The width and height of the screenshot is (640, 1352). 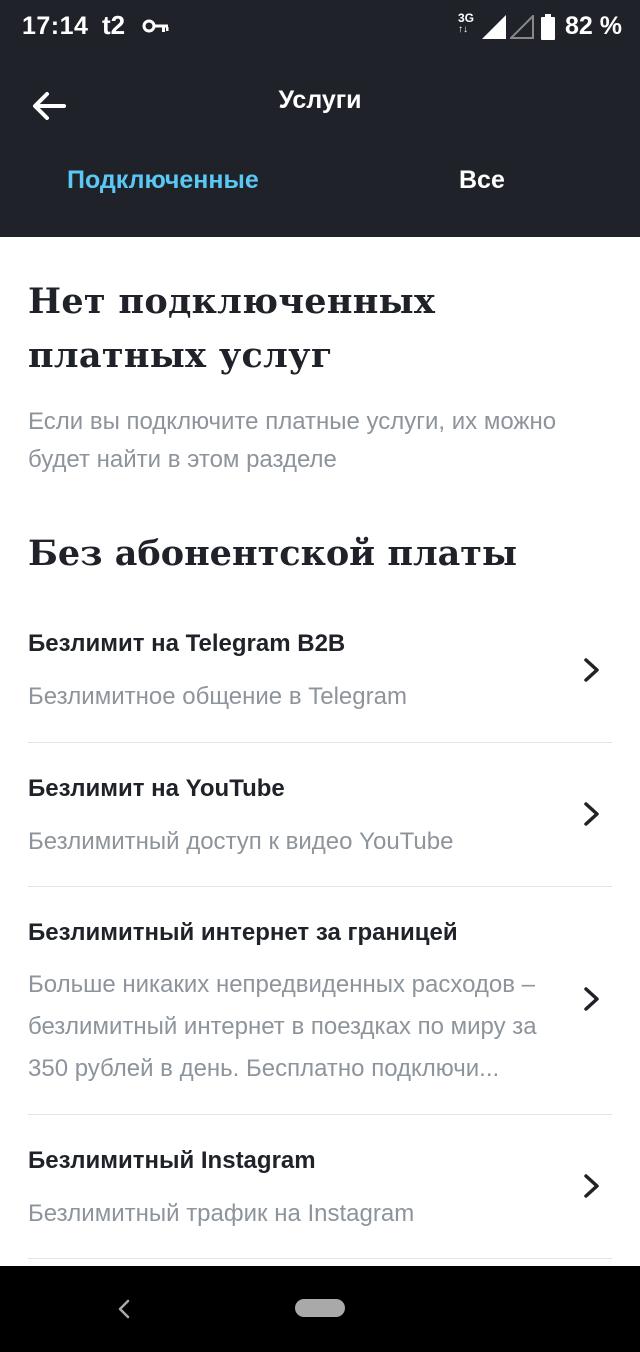 What do you see at coordinates (482, 180) in the screenshot?
I see `tab-all: Все` at bounding box center [482, 180].